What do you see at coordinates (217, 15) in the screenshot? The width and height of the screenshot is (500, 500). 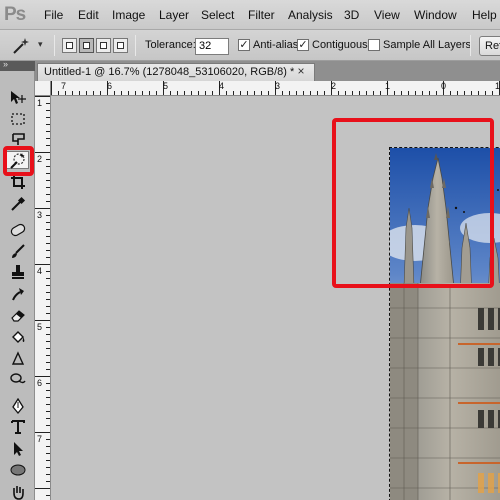 I see `menu-select: Select` at bounding box center [217, 15].